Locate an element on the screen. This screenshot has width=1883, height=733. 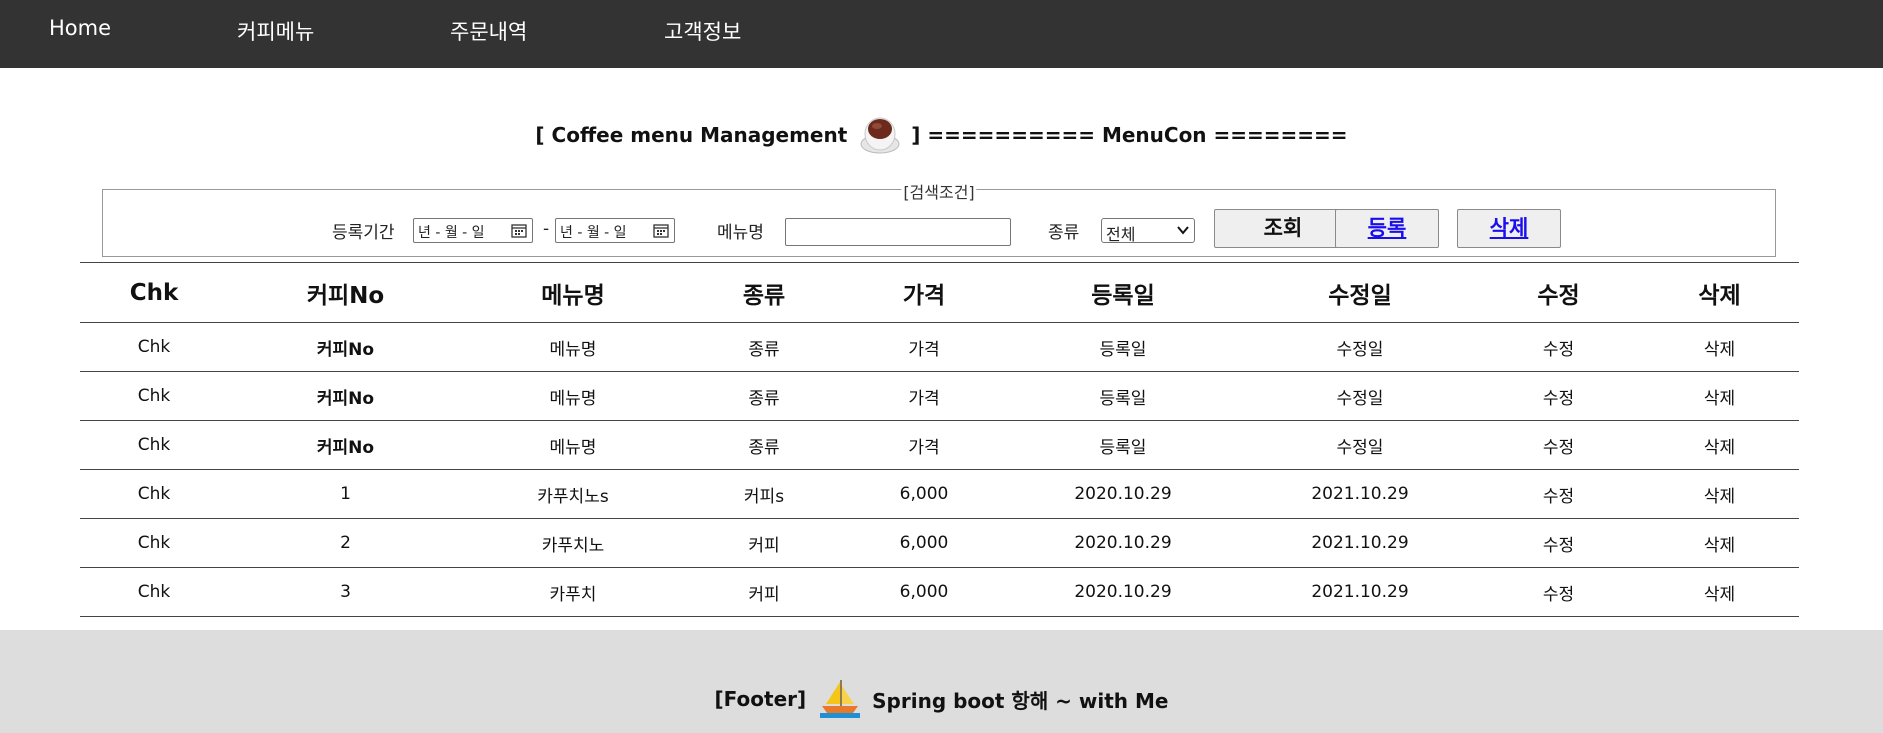
search-button: 조회 is located at coordinates (1283, 228).